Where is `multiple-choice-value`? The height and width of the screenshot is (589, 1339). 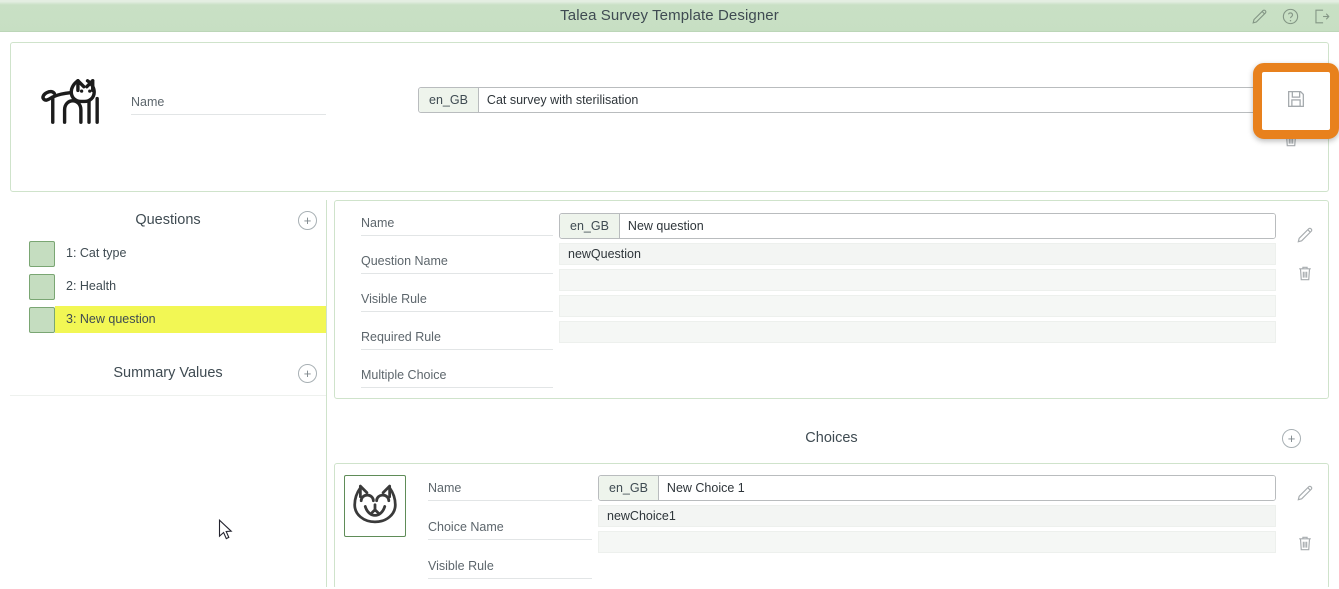
multiple-choice-value is located at coordinates (917, 332).